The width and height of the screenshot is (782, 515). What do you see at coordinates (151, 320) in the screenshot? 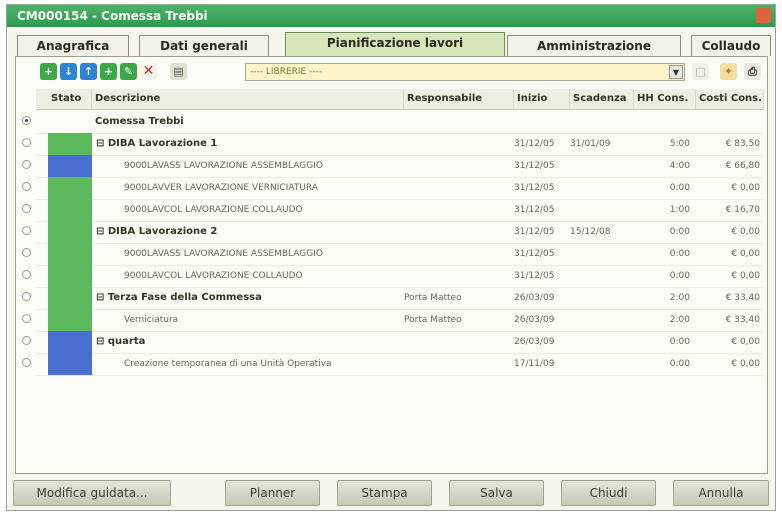
I see `cell-descrizione-text: Verniciatura` at bounding box center [151, 320].